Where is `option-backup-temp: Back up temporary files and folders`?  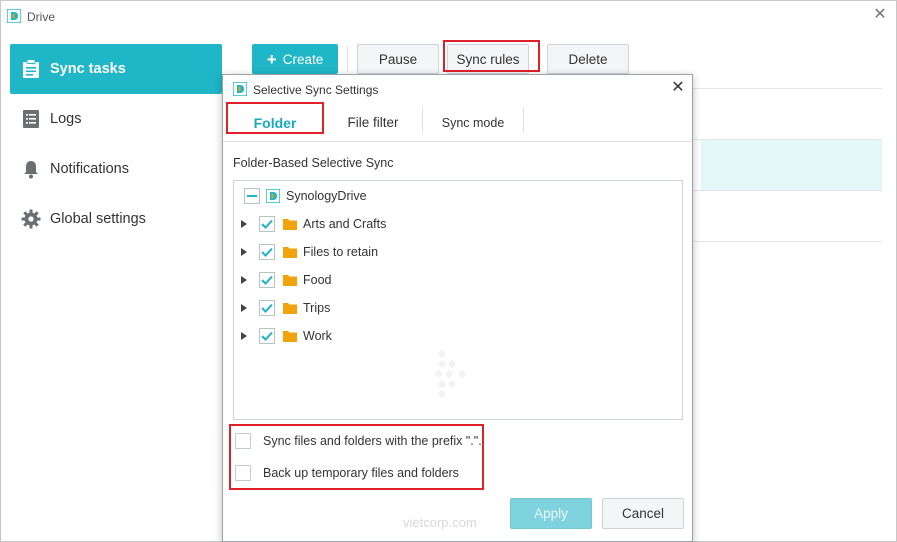
option-backup-temp: Back up temporary files and folders is located at coordinates (347, 473).